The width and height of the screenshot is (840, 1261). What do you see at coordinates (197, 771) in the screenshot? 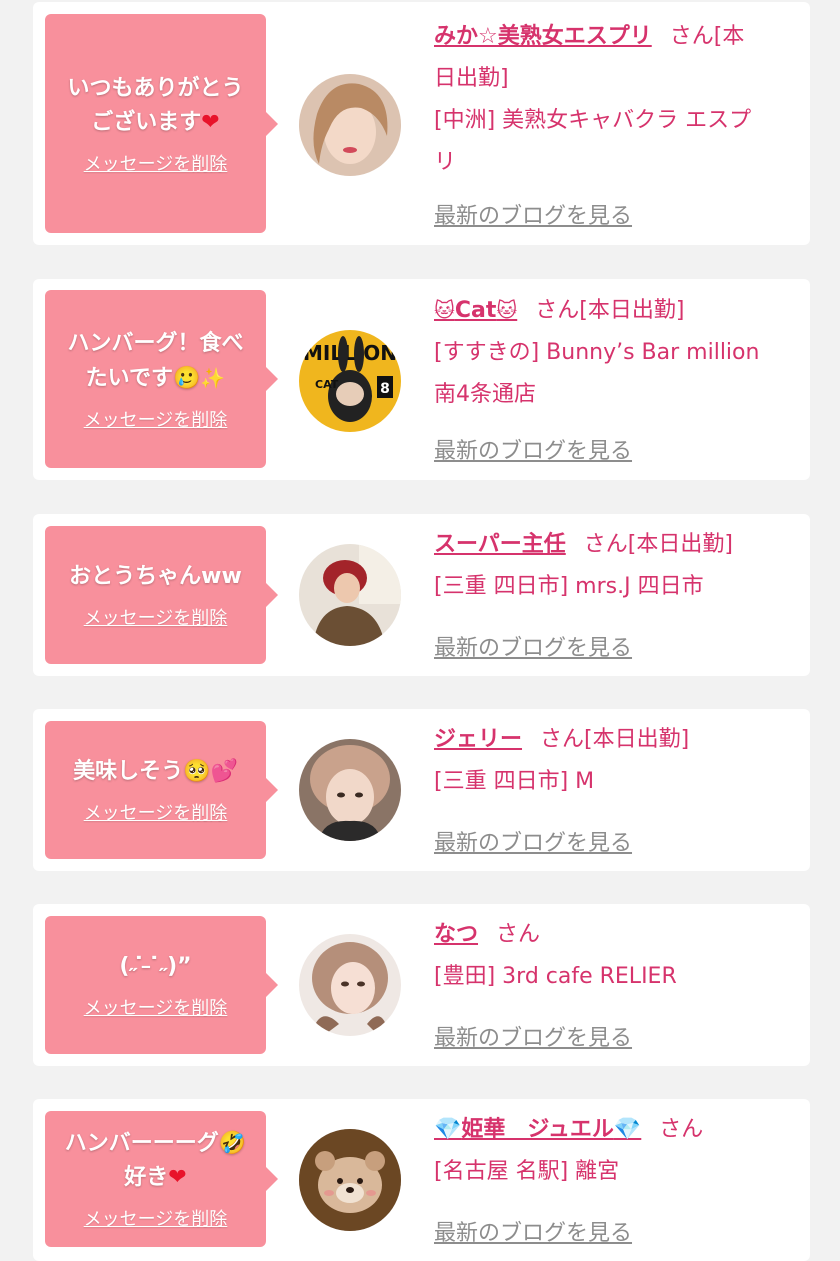
I see `pleading-face-icon: 🥺` at bounding box center [197, 771].